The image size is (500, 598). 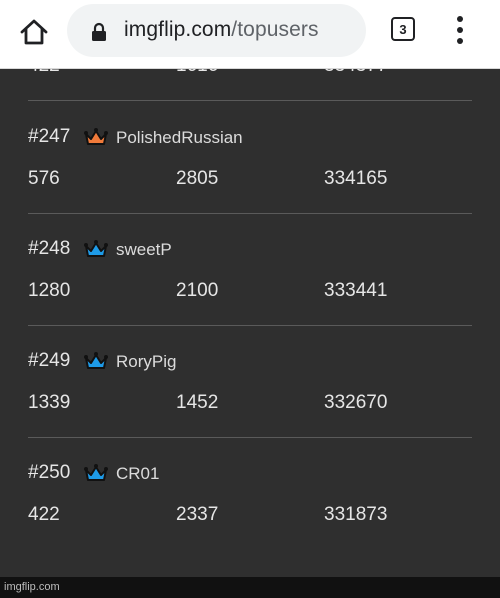 What do you see at coordinates (356, 402) in the screenshot?
I see `stat-value: 332670` at bounding box center [356, 402].